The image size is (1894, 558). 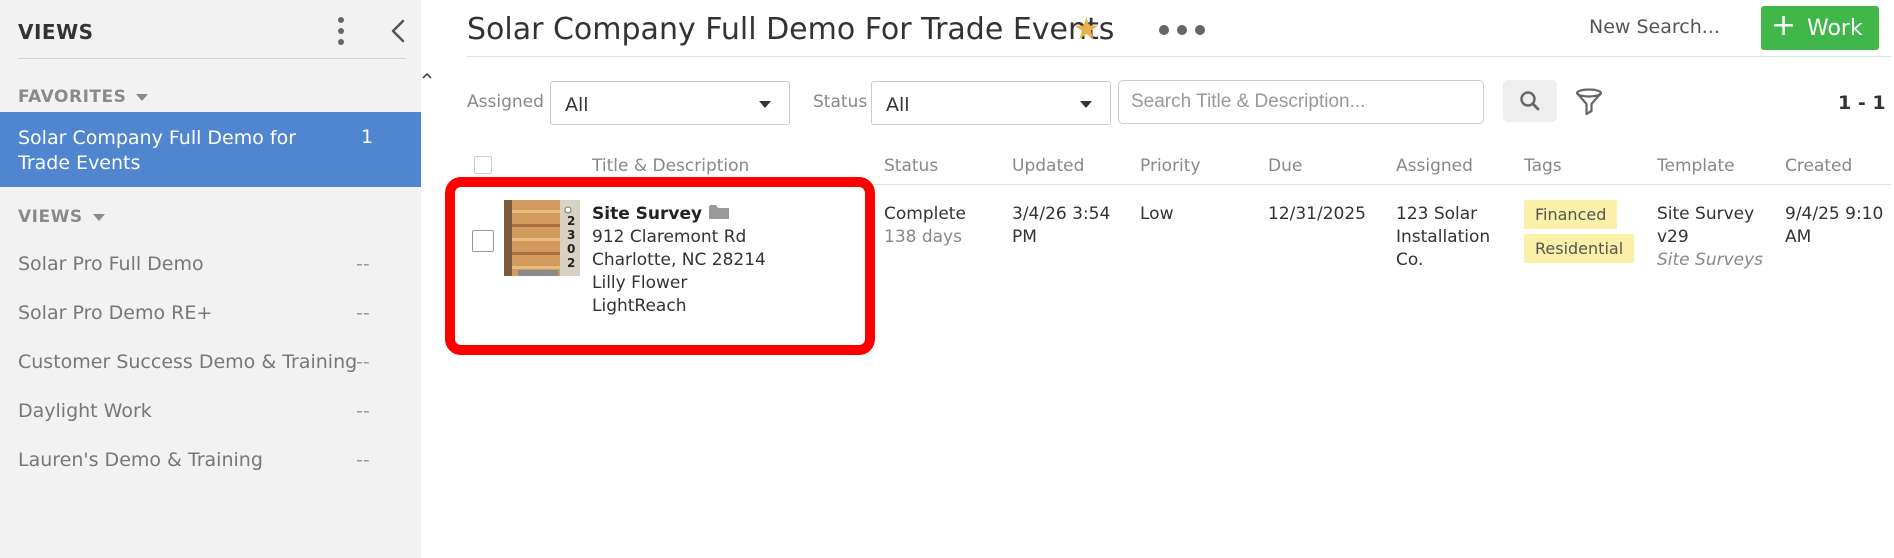 I want to click on sidebar-item-solar-pro-full-demo: Solar Pro Full Demo --, so click(x=210, y=265).